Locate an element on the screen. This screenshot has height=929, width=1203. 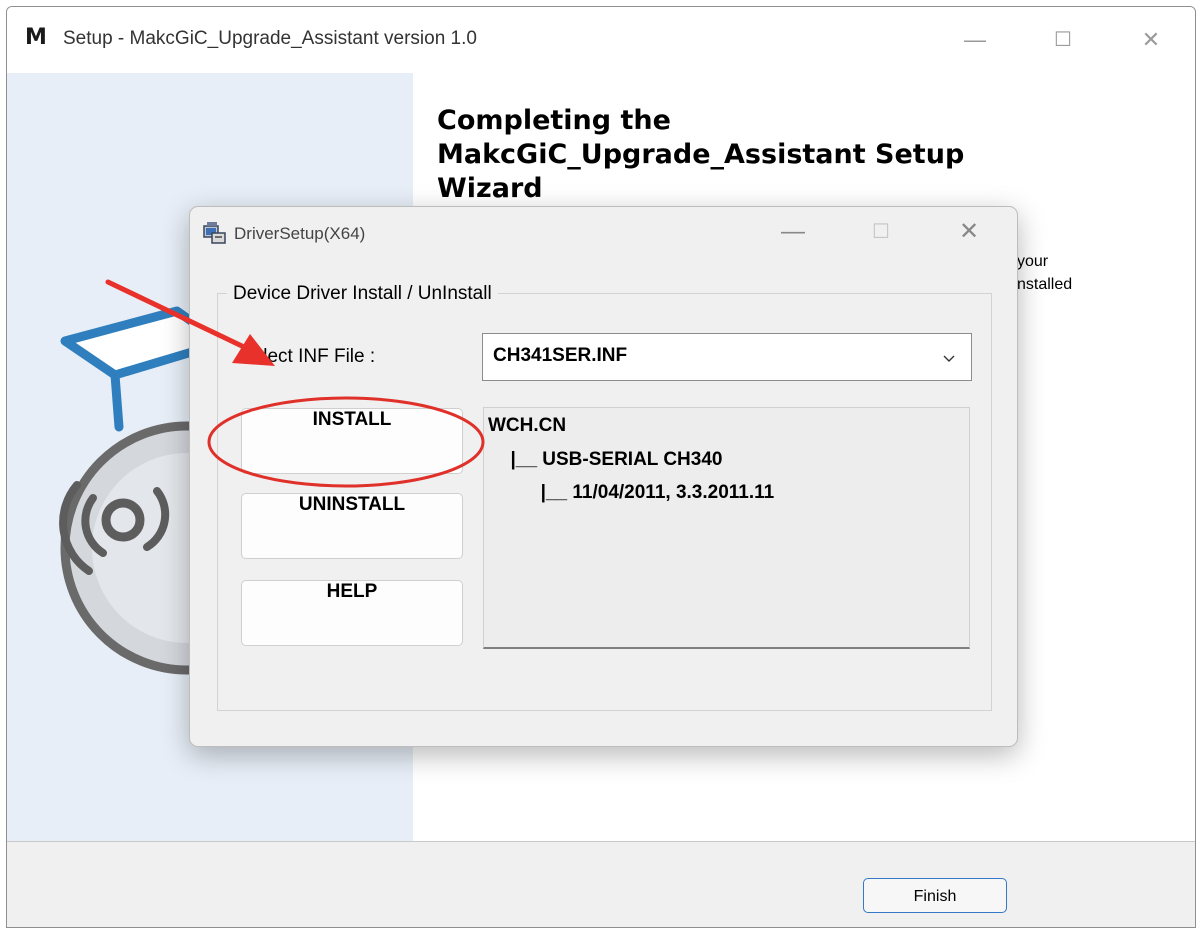
dialog-maximize-button: ☐ is located at coordinates (881, 232).